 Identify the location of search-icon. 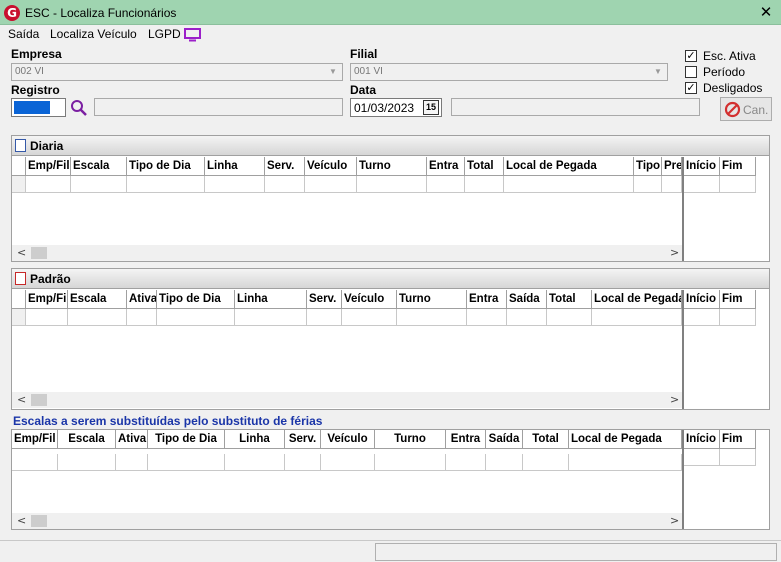
(79, 108).